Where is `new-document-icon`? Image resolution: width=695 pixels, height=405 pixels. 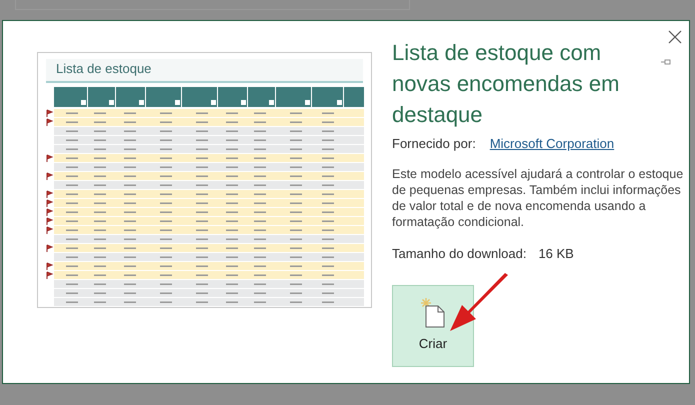 new-document-icon is located at coordinates (433, 313).